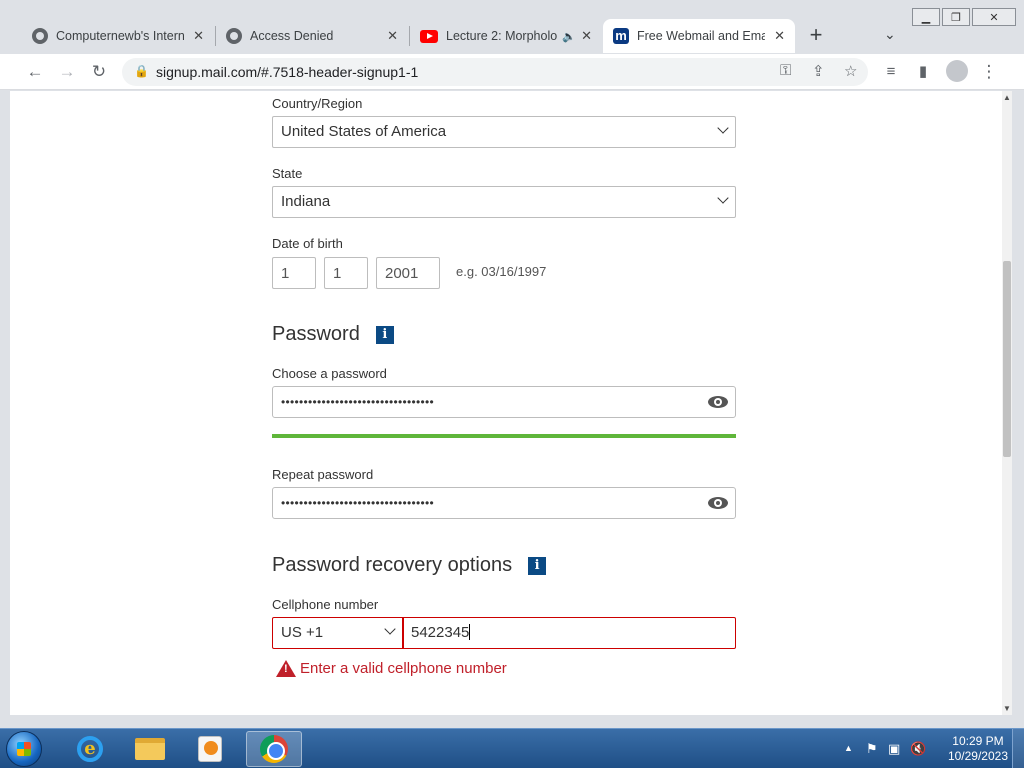  Describe the element at coordinates (957, 71) in the screenshot. I see `profile-avatar-icon` at that location.